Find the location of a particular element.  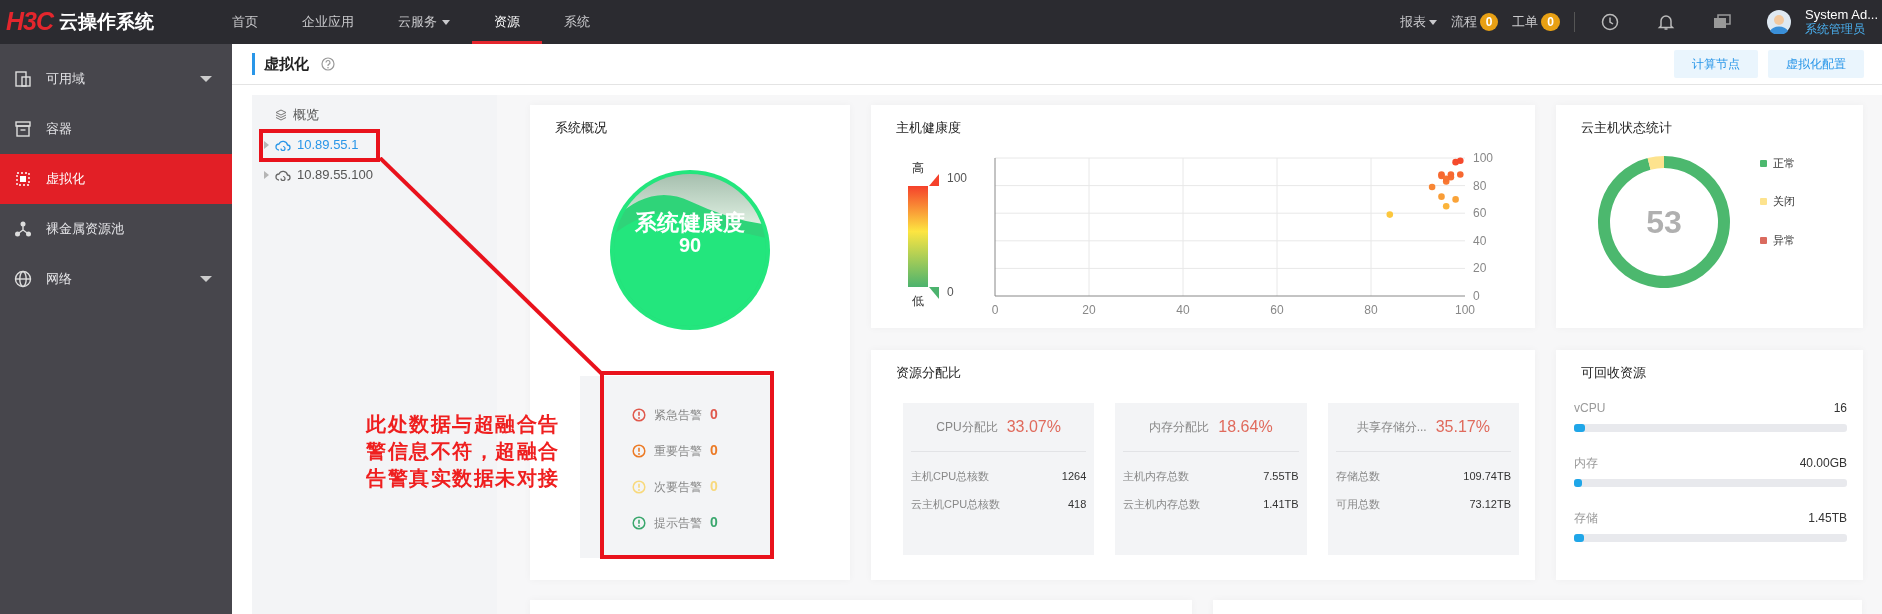

card-title: 系统概况 is located at coordinates (581, 128).